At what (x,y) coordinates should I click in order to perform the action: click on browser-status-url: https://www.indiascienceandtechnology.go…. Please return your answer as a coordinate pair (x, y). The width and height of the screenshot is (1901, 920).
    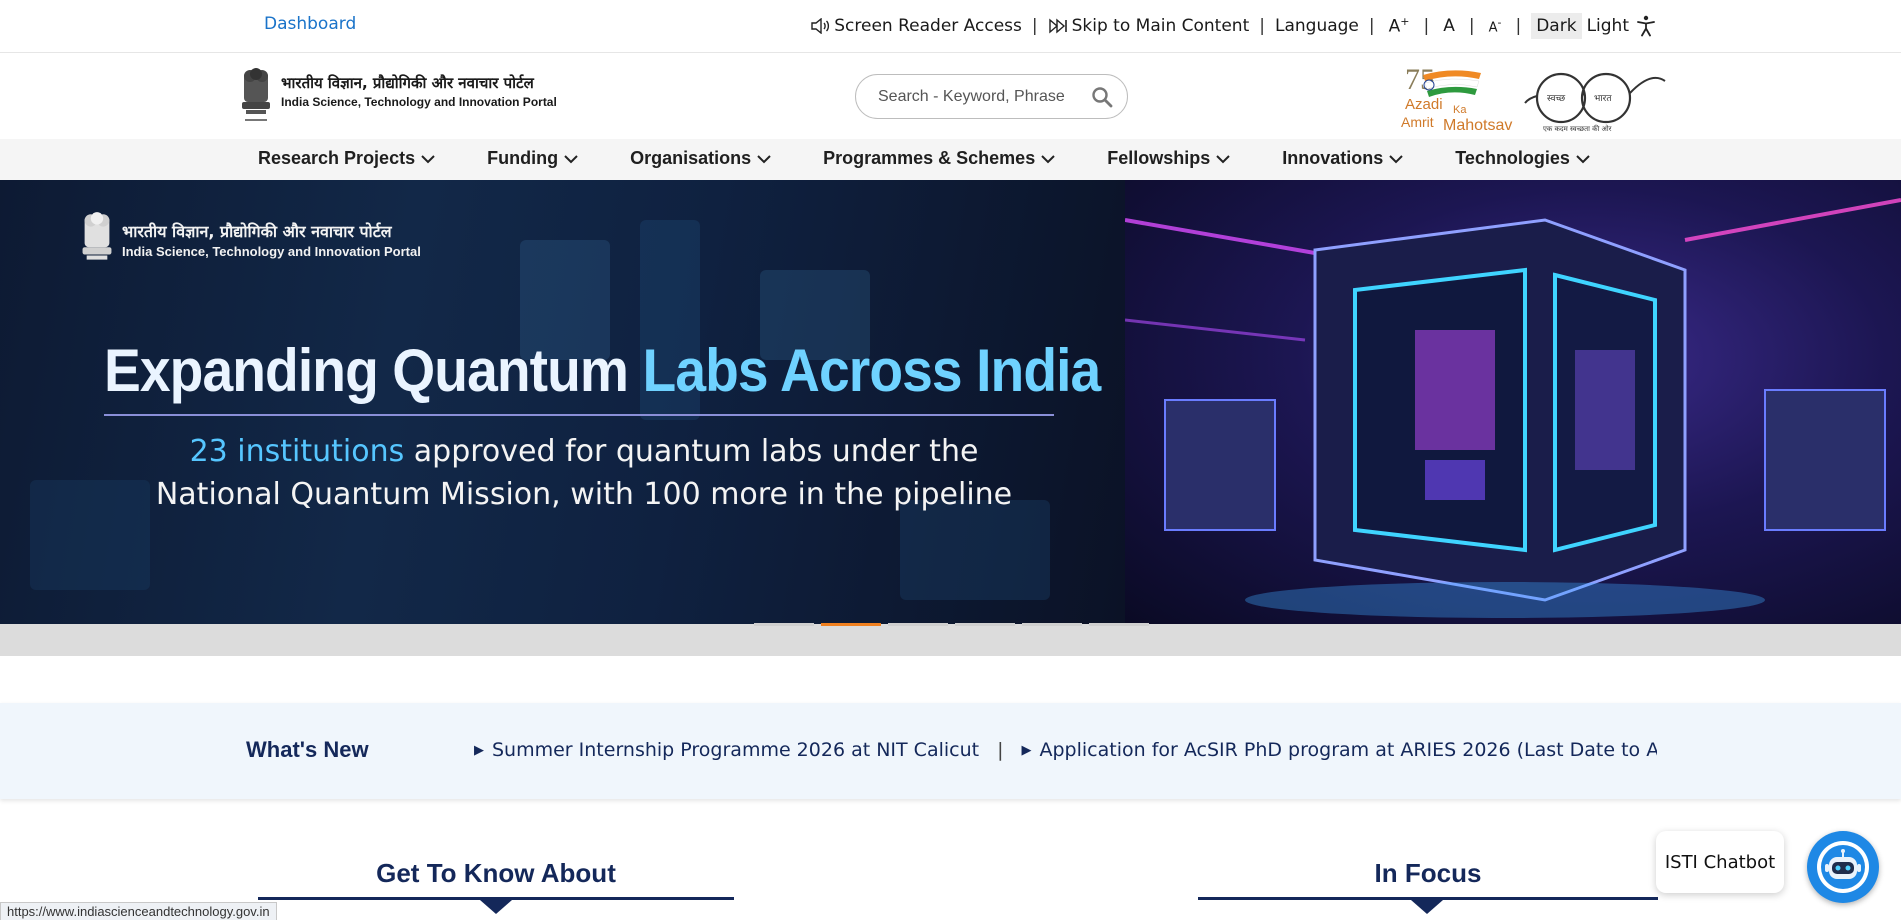
    Looking at the image, I should click on (138, 911).